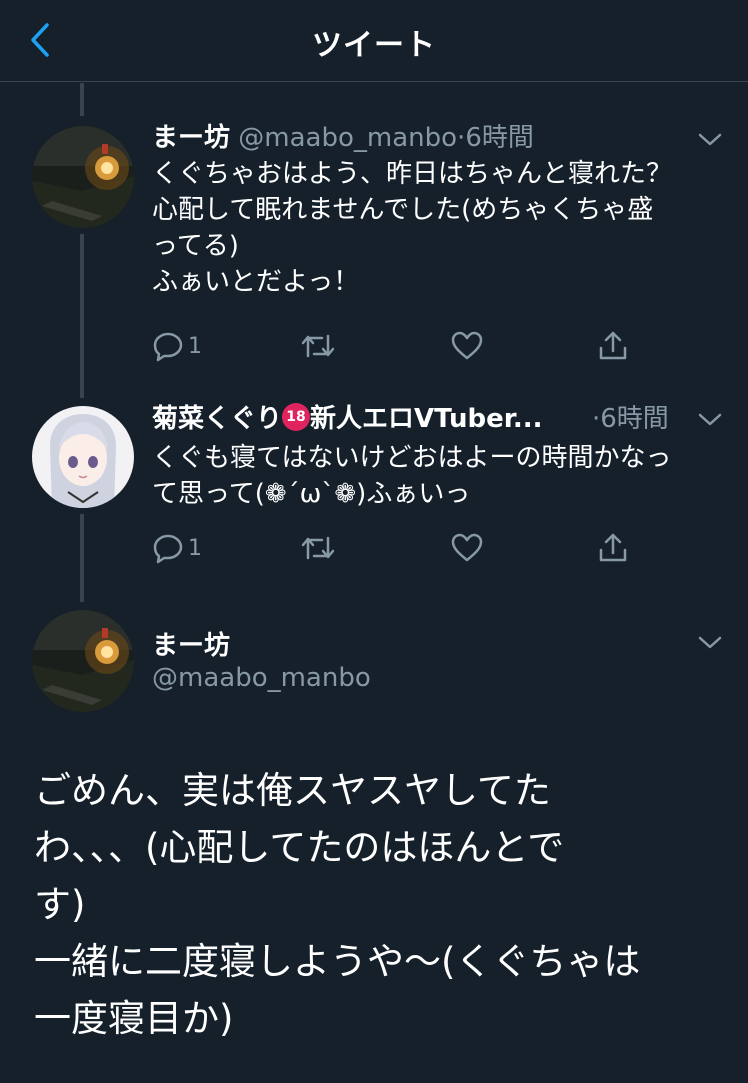  I want to click on display-name: 菊菜くぐり, so click(217, 419).